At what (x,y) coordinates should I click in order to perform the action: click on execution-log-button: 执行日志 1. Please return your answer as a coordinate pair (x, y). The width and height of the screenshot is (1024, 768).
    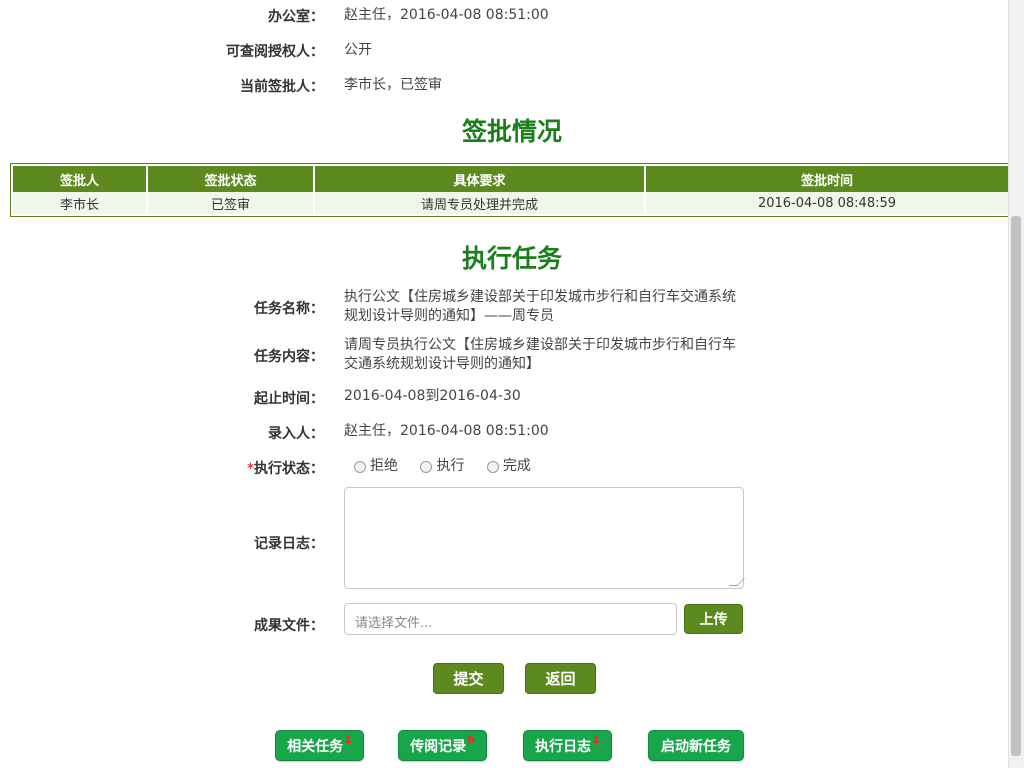
    Looking at the image, I should click on (567, 745).